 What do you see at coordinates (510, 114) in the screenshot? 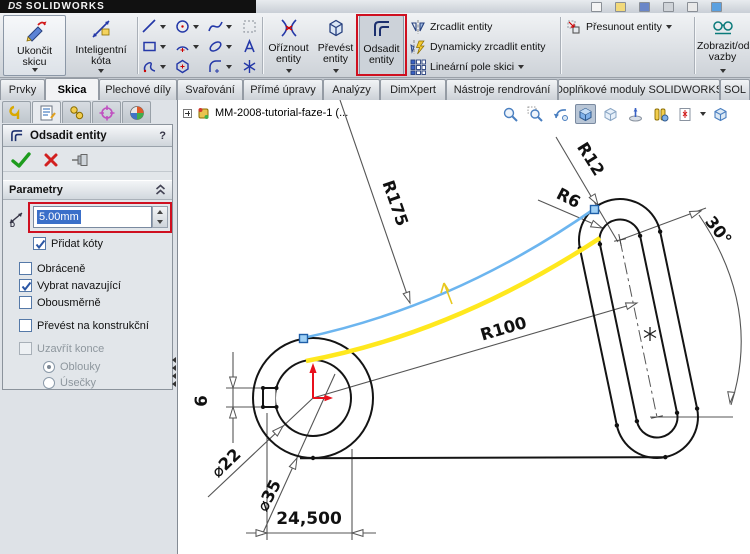
I see `zoom-fit-icon` at bounding box center [510, 114].